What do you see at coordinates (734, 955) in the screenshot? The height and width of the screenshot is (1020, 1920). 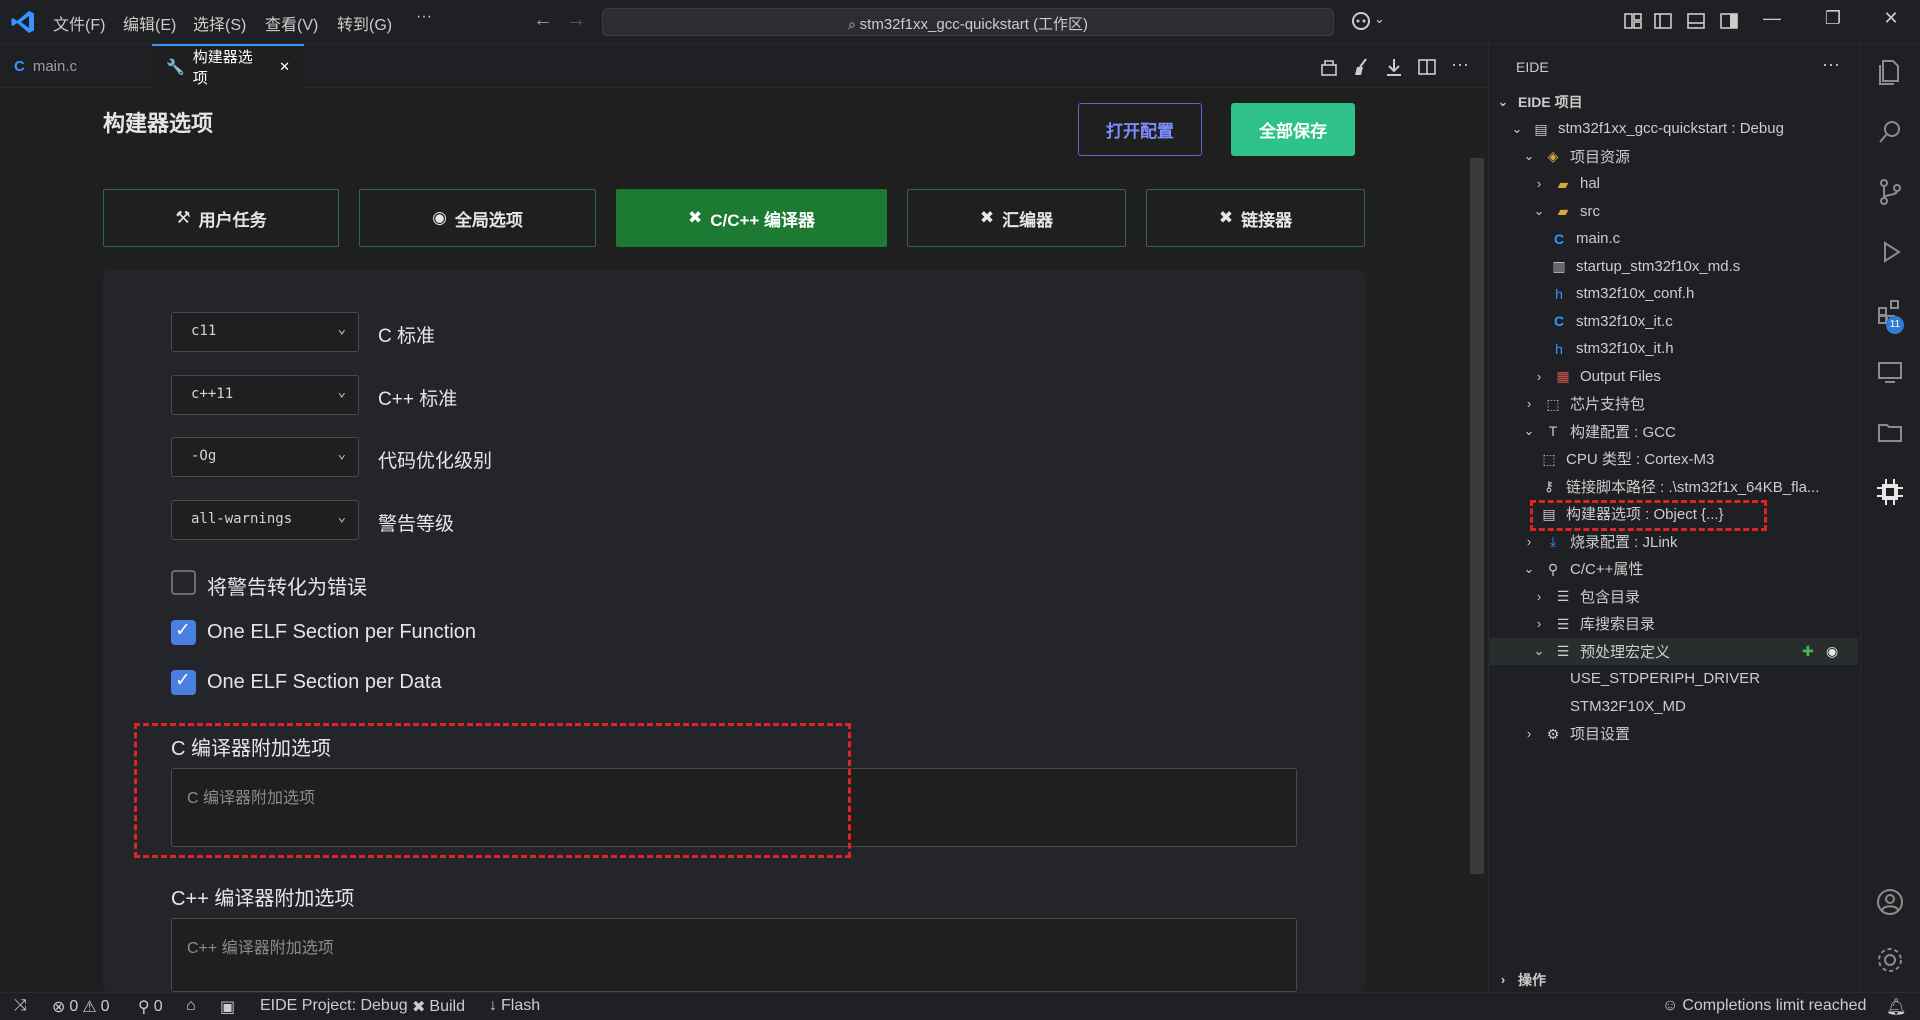 I see `cpp-extra-options-input: C++ 编译器附加选项` at bounding box center [734, 955].